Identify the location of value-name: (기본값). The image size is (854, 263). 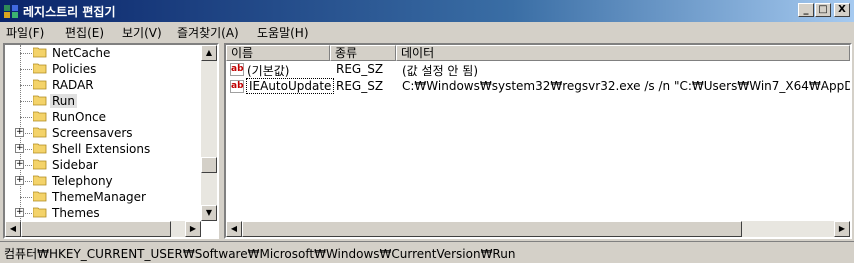
(268, 71).